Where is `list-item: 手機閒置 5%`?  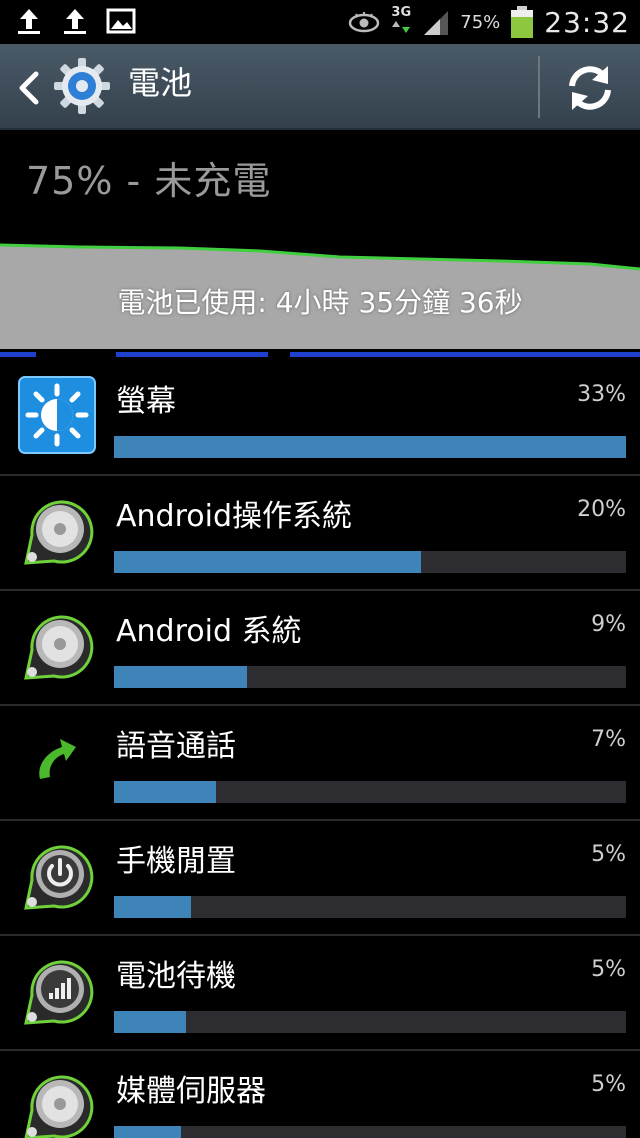 list-item: 手機閒置 5% is located at coordinates (320, 879).